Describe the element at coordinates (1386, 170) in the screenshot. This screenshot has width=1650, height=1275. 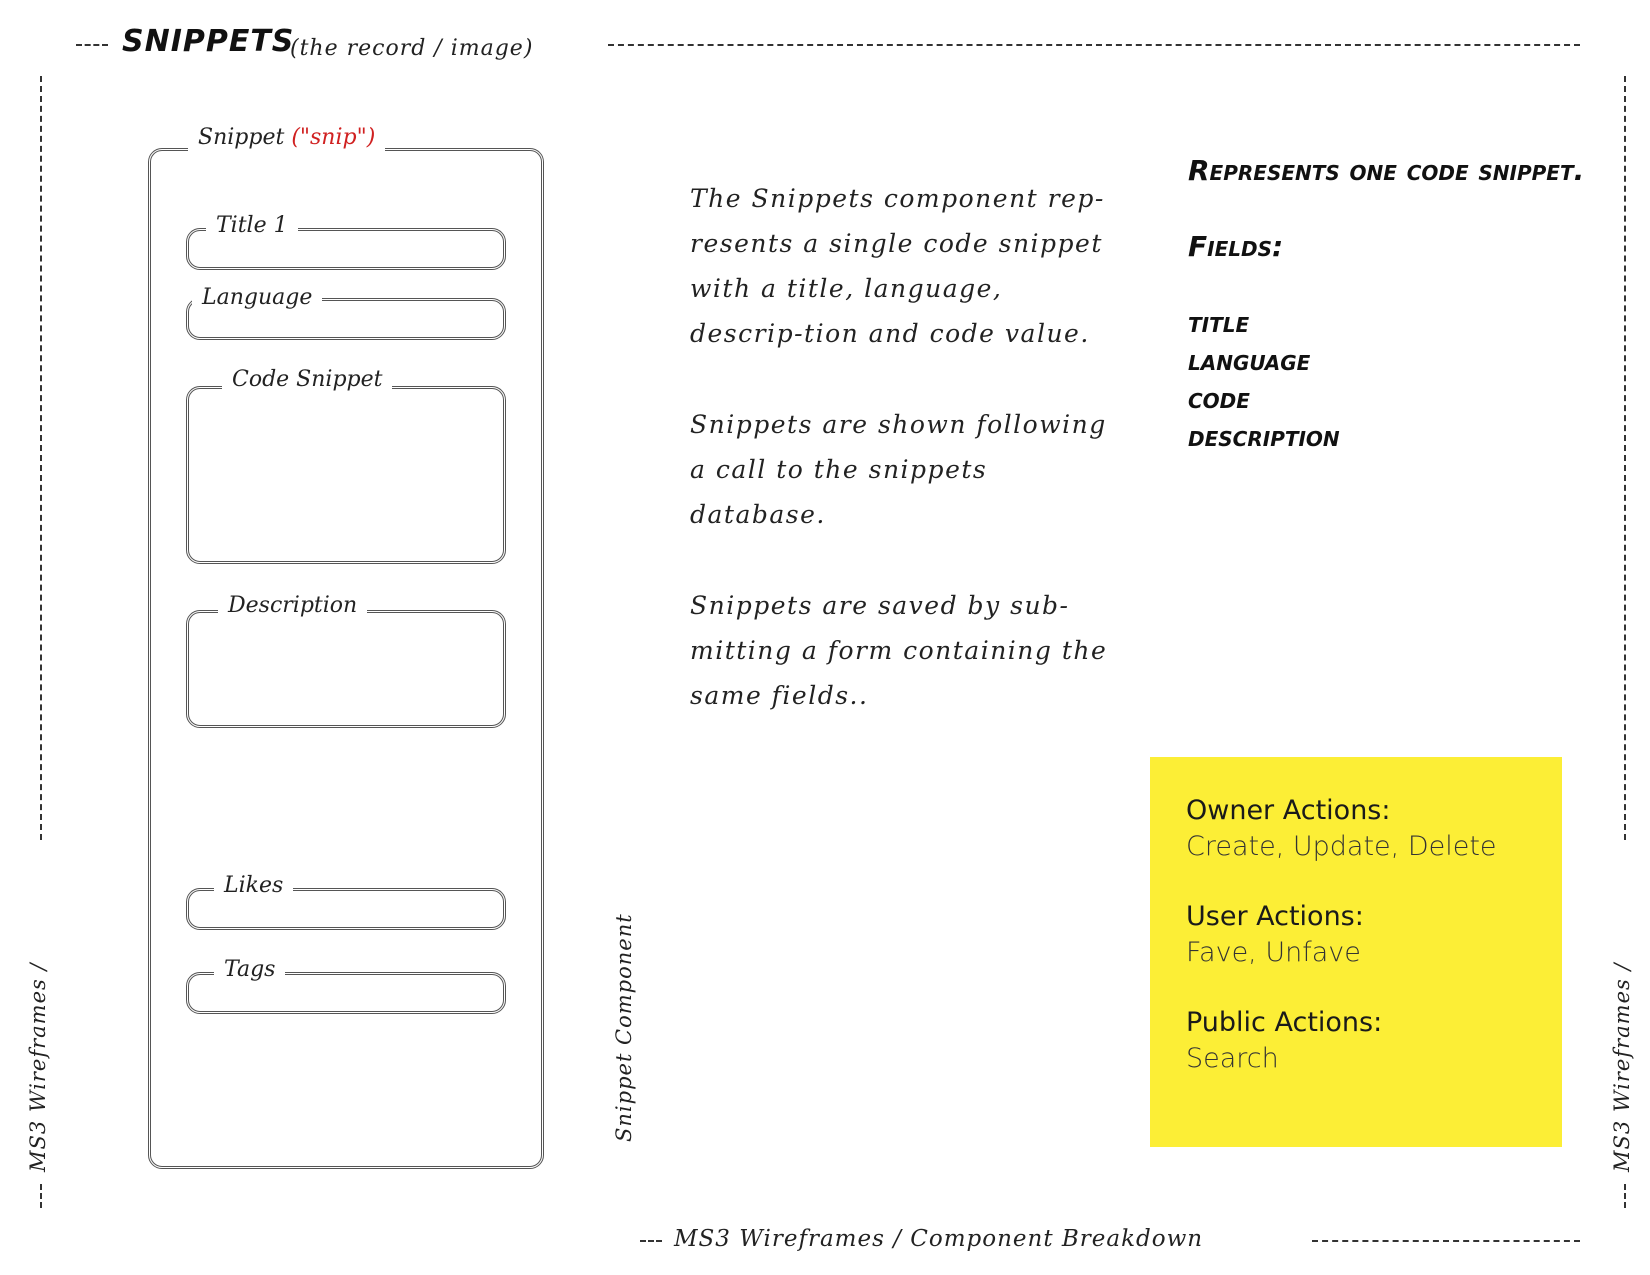
I see `summary-headline: Represents one code snippet.` at that location.